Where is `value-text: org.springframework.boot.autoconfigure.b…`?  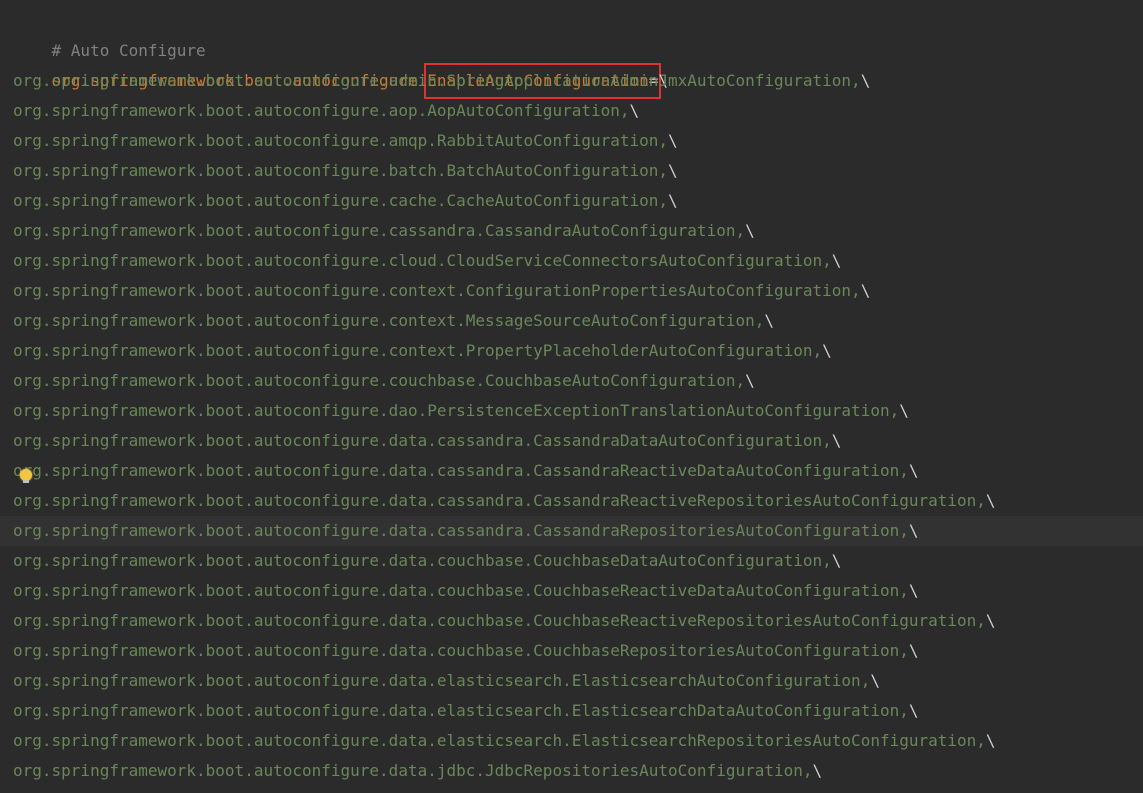 value-text: org.springframework.boot.autoconfigure.b… is located at coordinates (341, 170).